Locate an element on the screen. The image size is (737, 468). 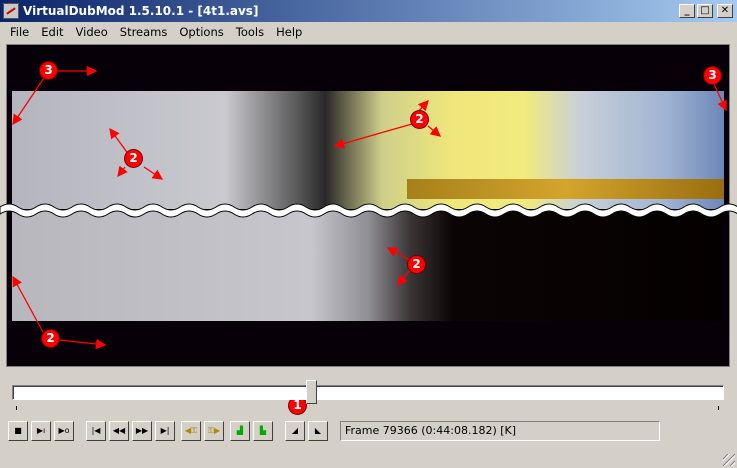
next-scene-button: ▙ is located at coordinates (263, 431).